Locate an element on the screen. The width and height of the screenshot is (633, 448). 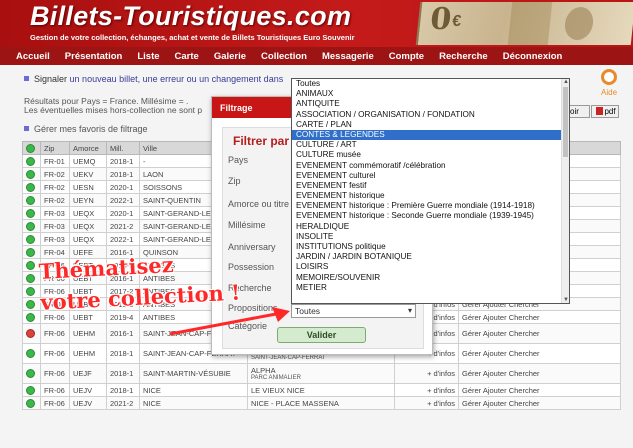
category-option: CARTE / PLAN is located at coordinates (427, 125).